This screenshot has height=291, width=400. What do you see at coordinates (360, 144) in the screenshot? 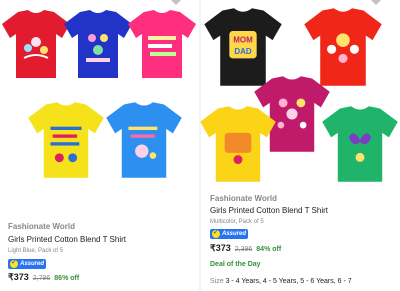
I see `tshirt-green` at bounding box center [360, 144].